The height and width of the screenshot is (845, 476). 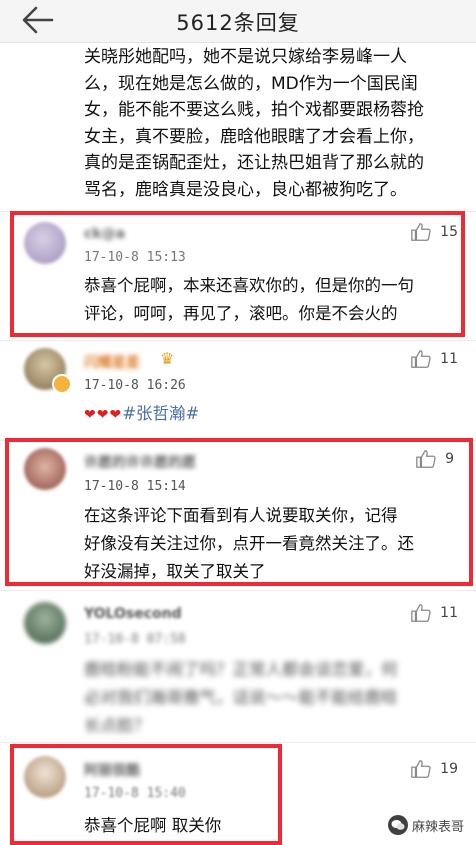 What do you see at coordinates (241, 313) in the screenshot?
I see `text-line: 评论，呵呵，再见了，滚吧。你是不会火的` at bounding box center [241, 313].